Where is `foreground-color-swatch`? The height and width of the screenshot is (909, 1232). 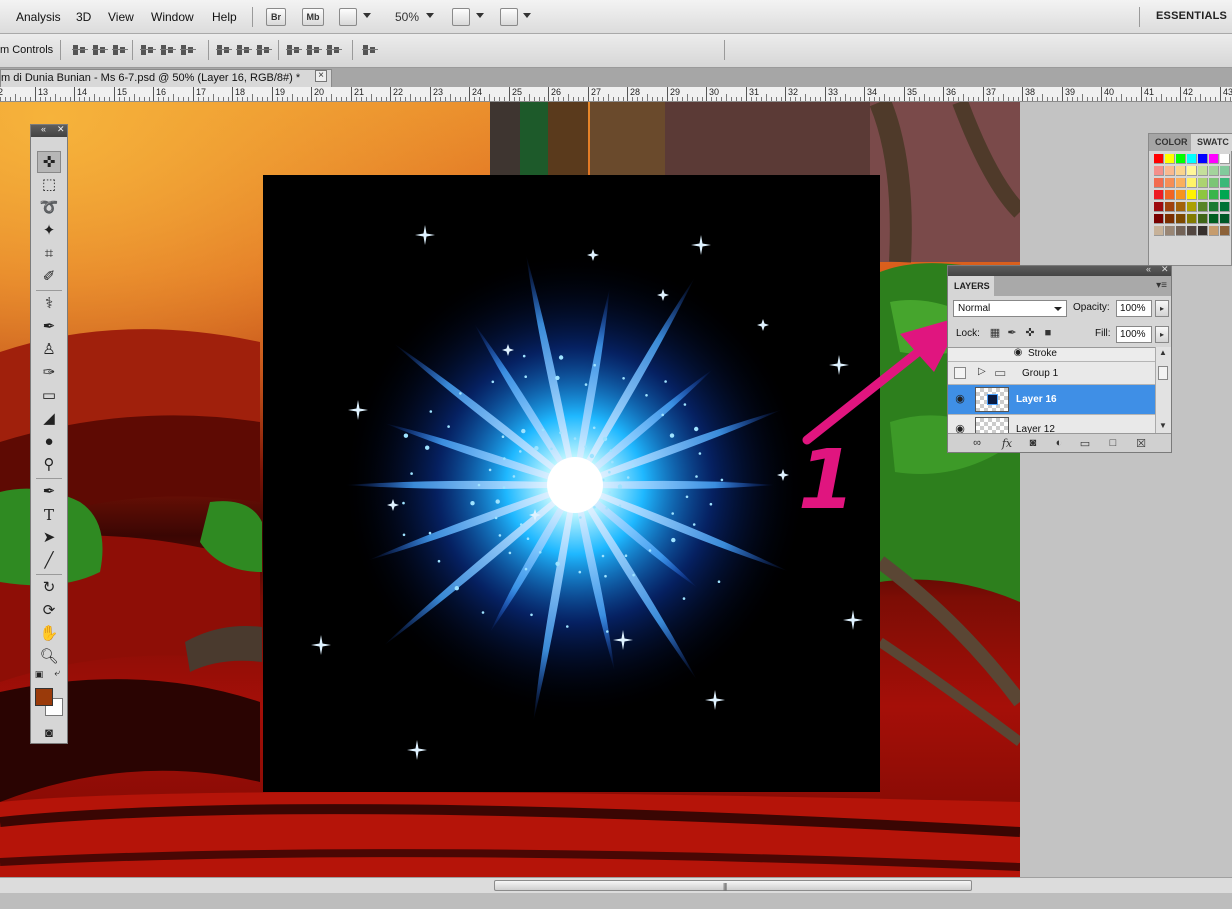 foreground-color-swatch is located at coordinates (44, 697).